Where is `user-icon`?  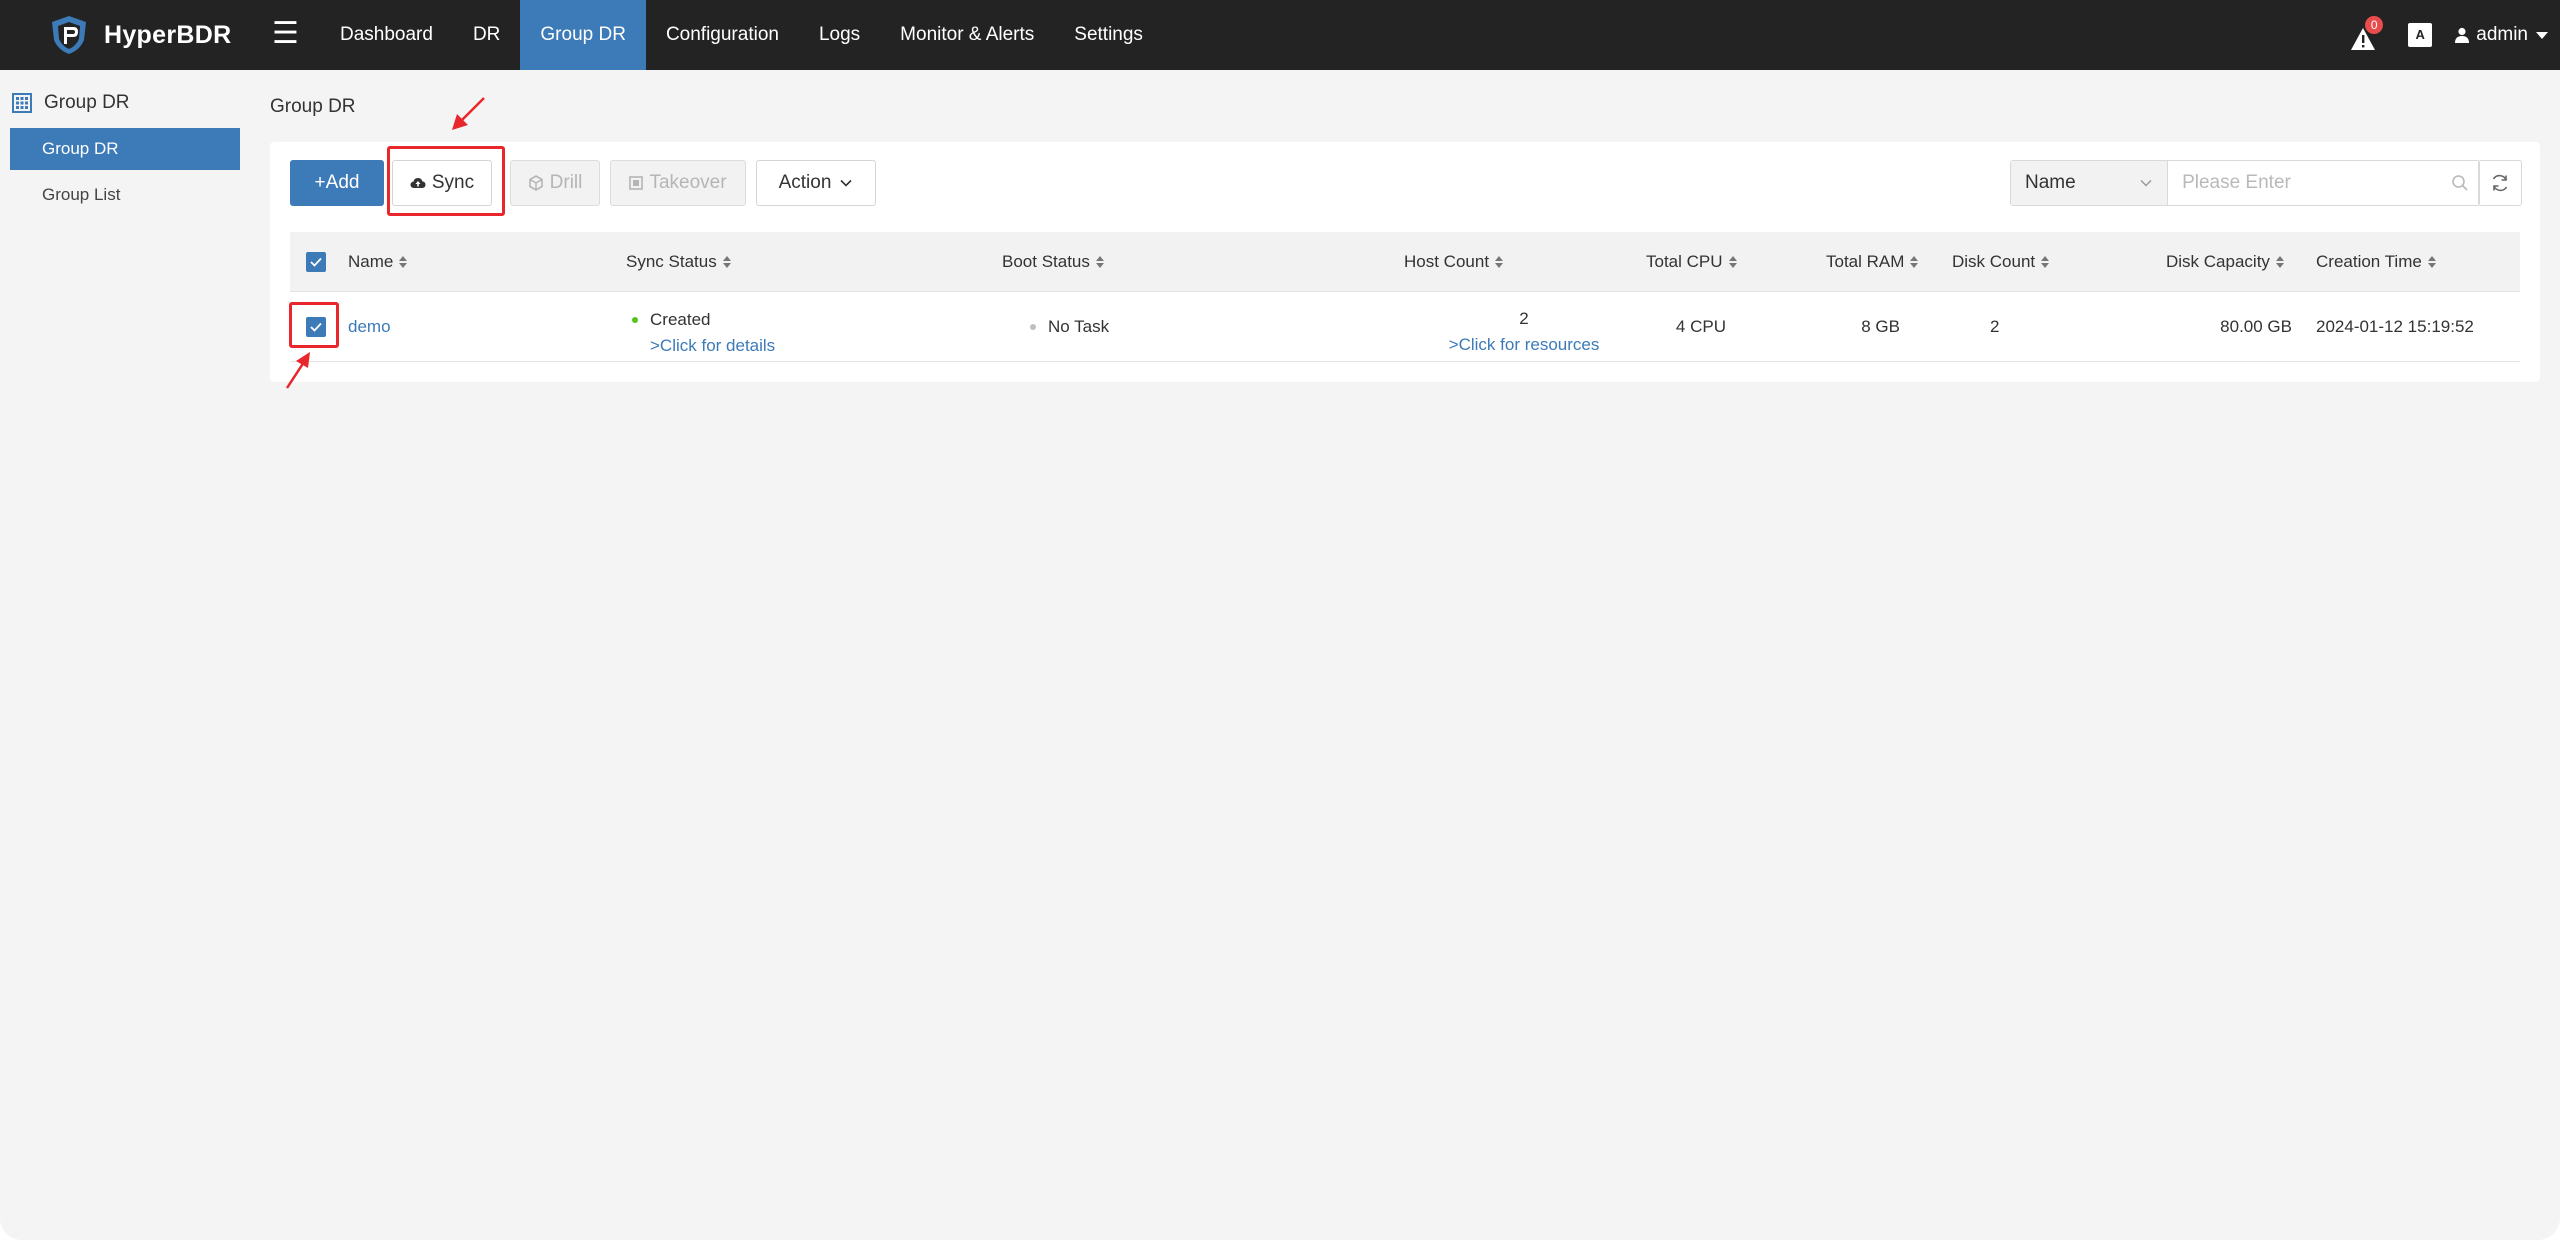 user-icon is located at coordinates (2462, 35).